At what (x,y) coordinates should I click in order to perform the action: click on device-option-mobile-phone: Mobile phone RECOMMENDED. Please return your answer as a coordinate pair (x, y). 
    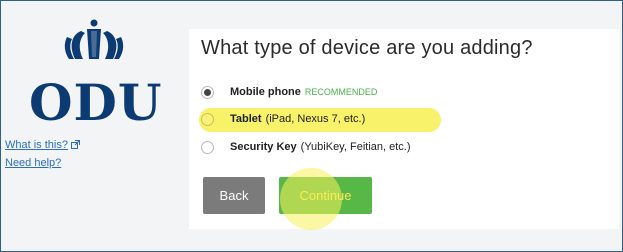
    Looking at the image, I should click on (289, 92).